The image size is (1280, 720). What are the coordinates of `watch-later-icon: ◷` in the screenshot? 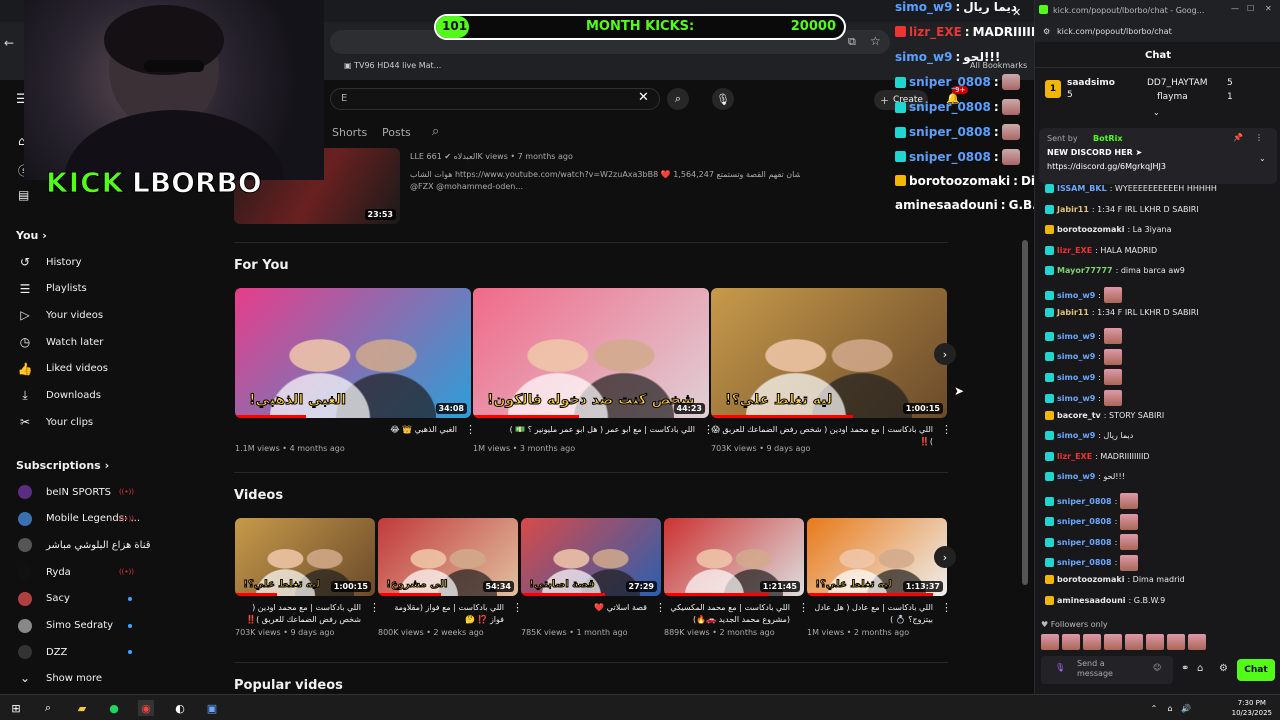 It's located at (25, 342).